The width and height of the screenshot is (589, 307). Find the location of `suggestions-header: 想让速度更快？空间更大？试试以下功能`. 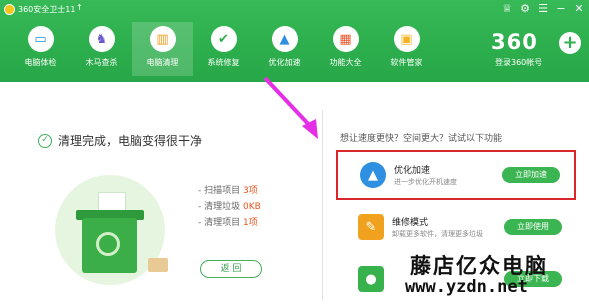

suggestions-header: 想让速度更快？空间更大？试试以下功能 is located at coordinates (421, 139).